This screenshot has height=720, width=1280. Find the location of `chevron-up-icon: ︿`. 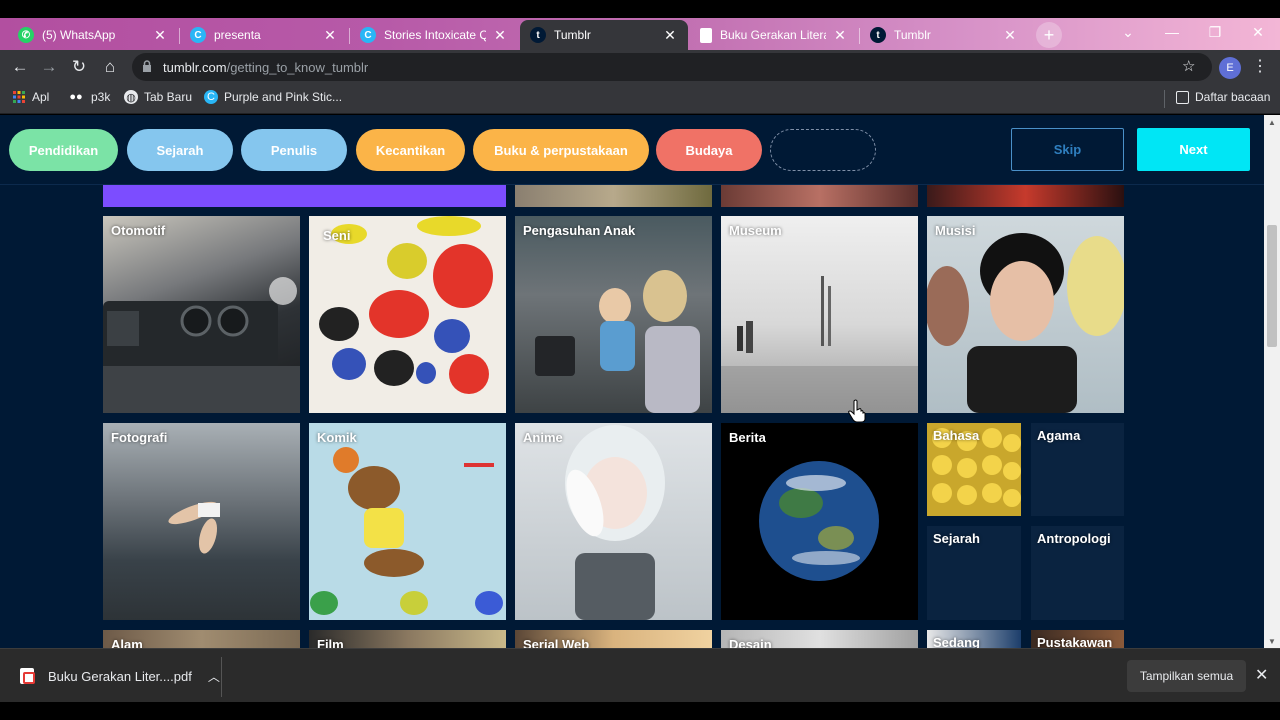

chevron-up-icon: ︿ is located at coordinates (214, 676).